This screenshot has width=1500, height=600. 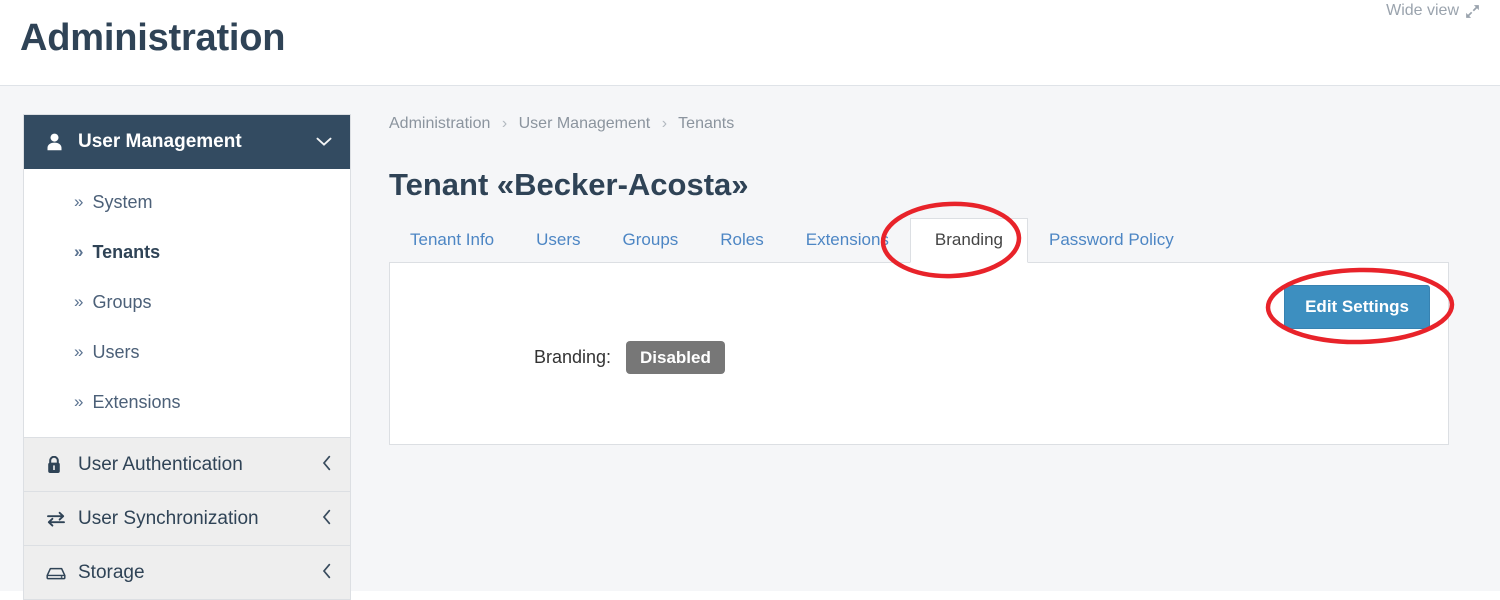 I want to click on tab-extensions: Extensions, so click(x=847, y=240).